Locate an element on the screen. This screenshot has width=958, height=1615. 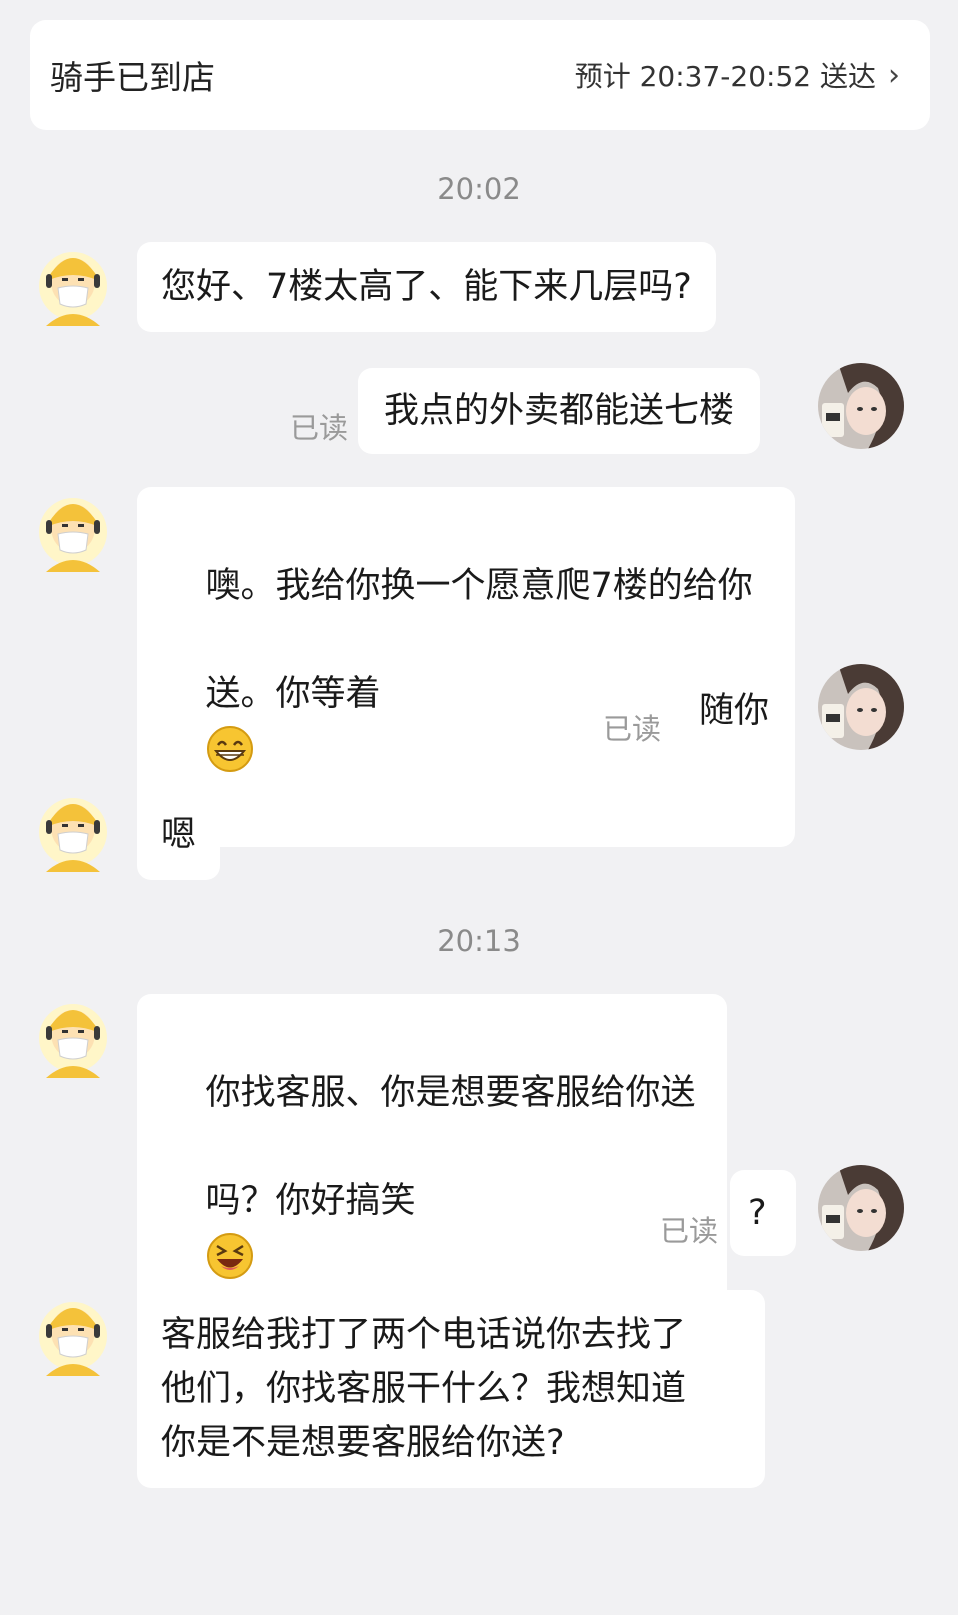
user-message-bubble: 随你 is located at coordinates (734, 711).